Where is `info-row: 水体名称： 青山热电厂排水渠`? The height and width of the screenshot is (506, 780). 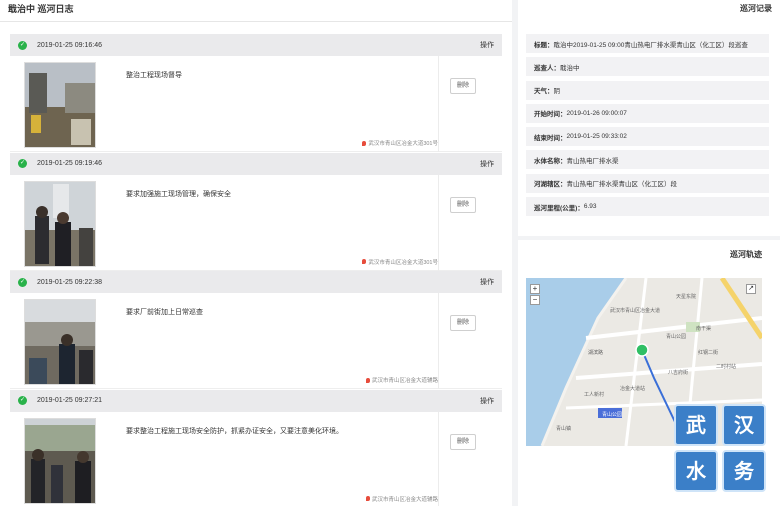 info-row: 水体名称： 青山热电厂排水渠 is located at coordinates (647, 160).